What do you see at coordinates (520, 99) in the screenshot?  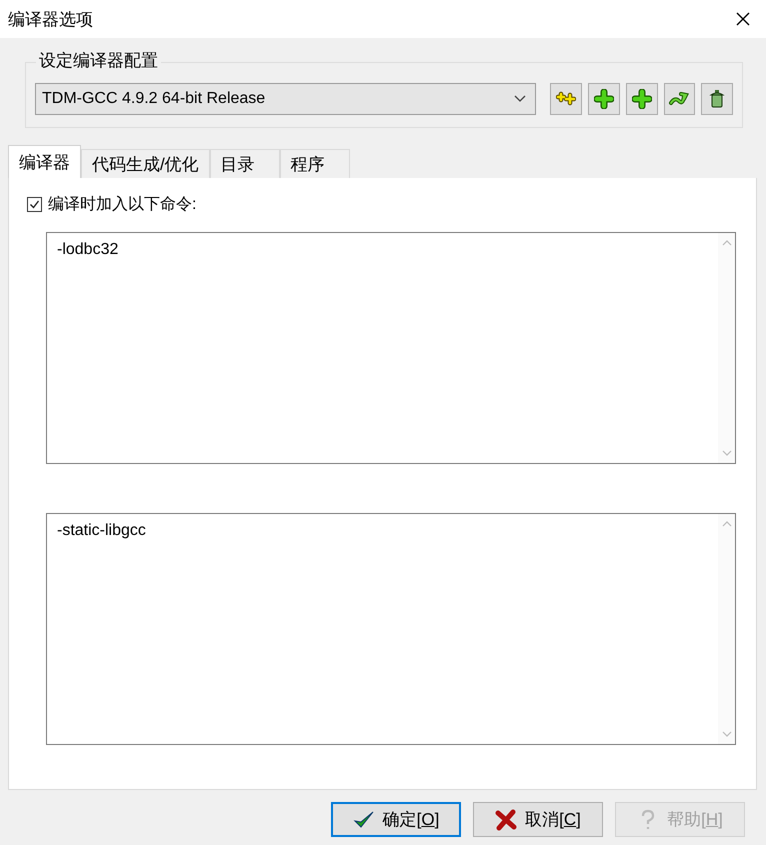 I see `chevron-down-icon` at bounding box center [520, 99].